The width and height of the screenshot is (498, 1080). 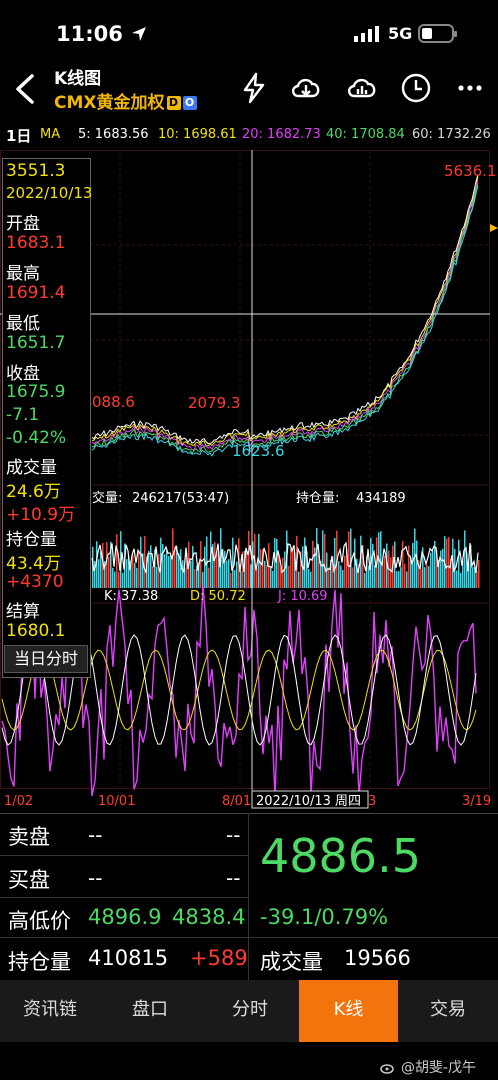 I want to click on last-price: 4886.5, so click(x=340, y=856).